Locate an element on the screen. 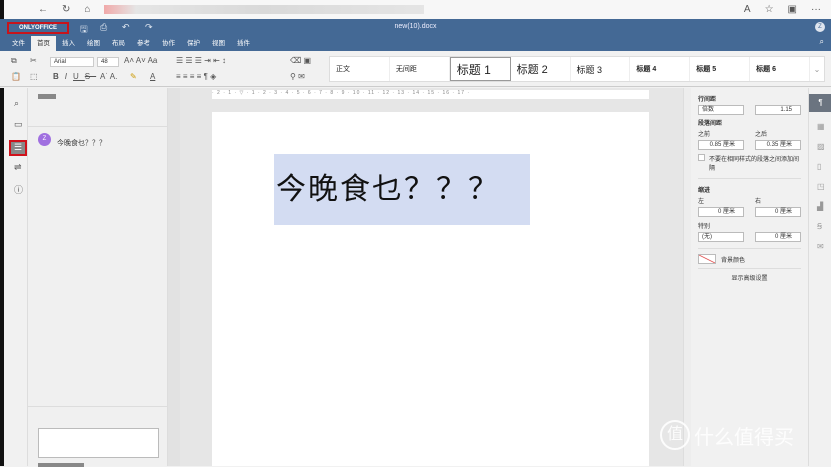 The image size is (831, 467). after-spacing-input: 0.35 厘米 is located at coordinates (778, 145).